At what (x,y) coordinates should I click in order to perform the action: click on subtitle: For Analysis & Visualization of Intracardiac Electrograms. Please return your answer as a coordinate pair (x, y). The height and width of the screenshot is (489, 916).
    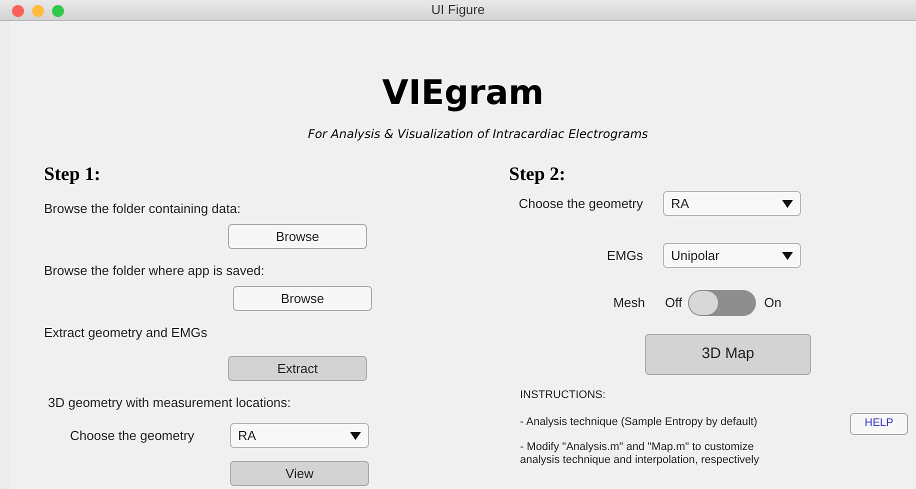
    Looking at the image, I should click on (478, 134).